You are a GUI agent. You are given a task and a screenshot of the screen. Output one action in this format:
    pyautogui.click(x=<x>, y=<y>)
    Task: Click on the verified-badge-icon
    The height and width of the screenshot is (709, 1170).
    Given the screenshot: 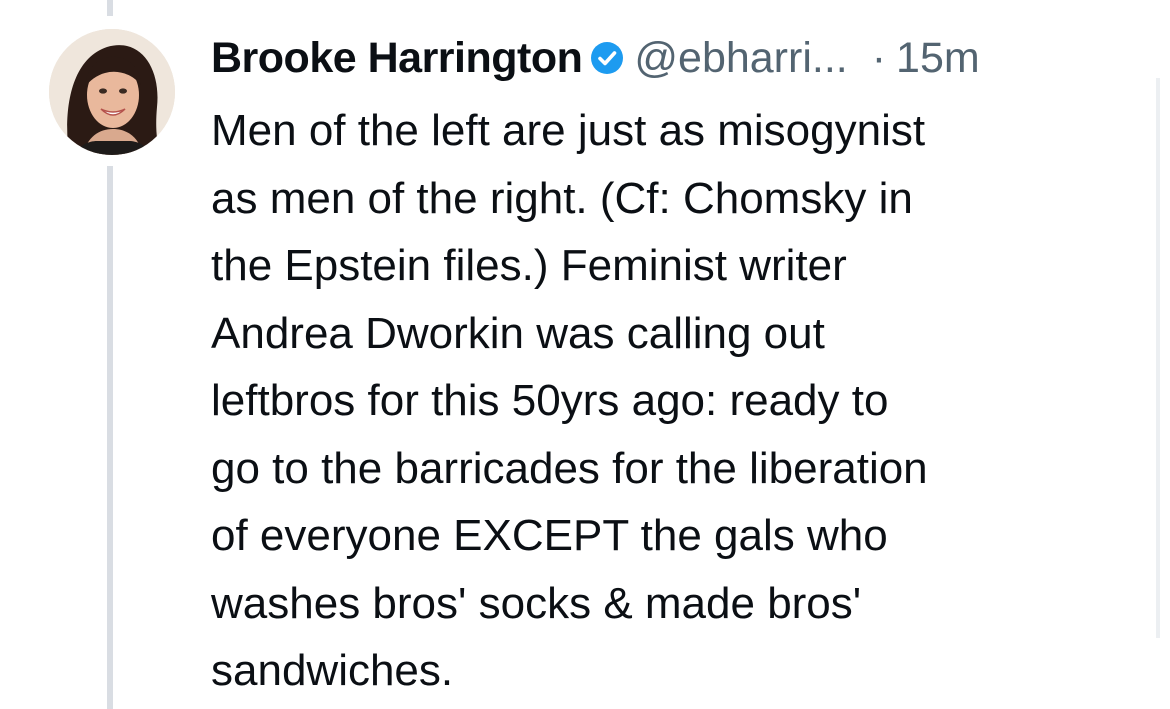 What is the action you would take?
    pyautogui.click(x=607, y=58)
    